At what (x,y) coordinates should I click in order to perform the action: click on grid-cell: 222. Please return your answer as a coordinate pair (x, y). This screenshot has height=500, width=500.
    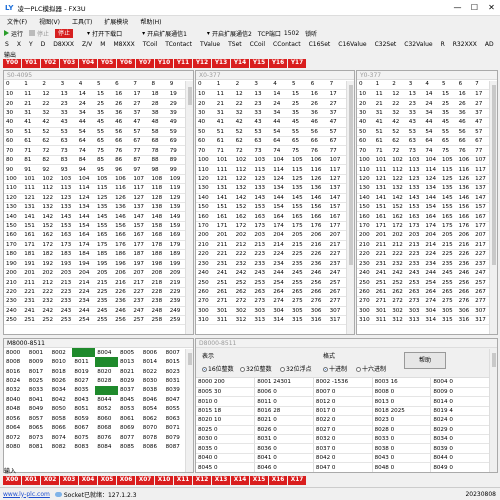
    Looking at the image, I should click on (49, 292).